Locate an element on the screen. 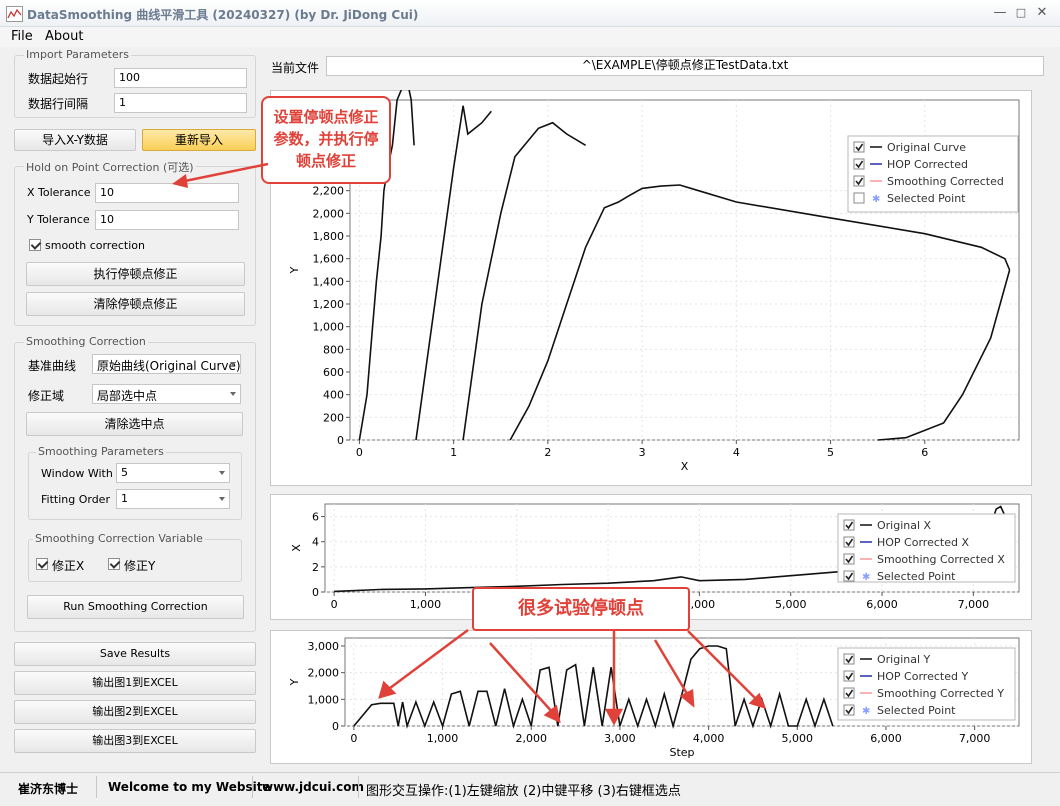  x-tick-label: 5,000 is located at coordinates (791, 604).